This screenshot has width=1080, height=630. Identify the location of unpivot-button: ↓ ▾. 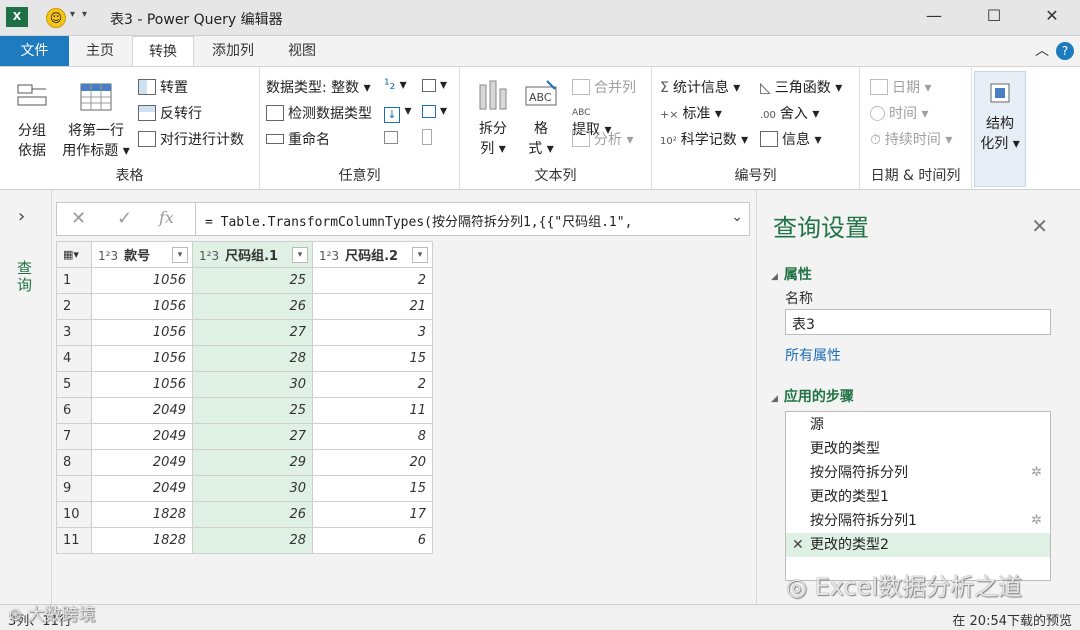
(397, 113).